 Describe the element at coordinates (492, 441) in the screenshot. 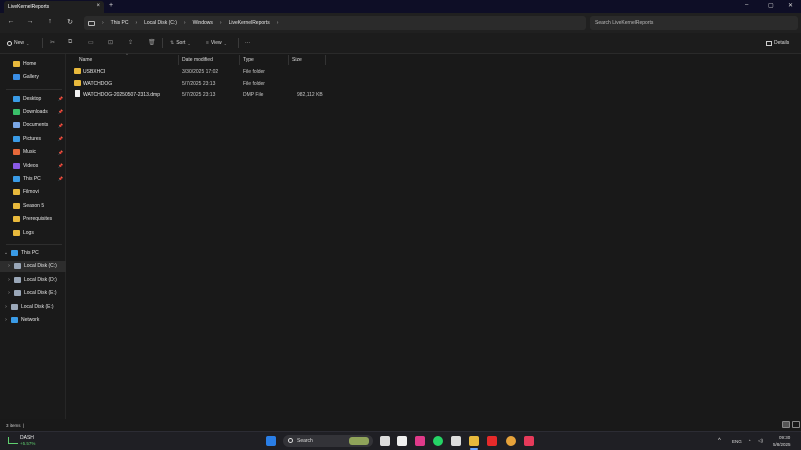

I see `youtube-icon` at that location.